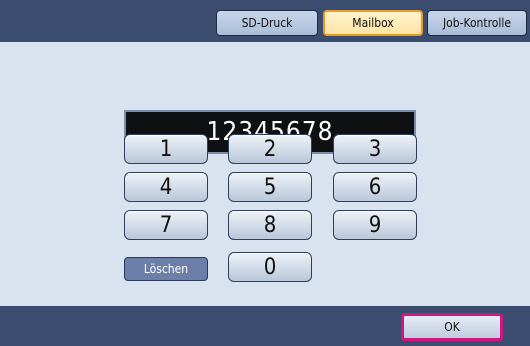 Image resolution: width=530 pixels, height=346 pixels. I want to click on key-7-label: 7, so click(166, 225).